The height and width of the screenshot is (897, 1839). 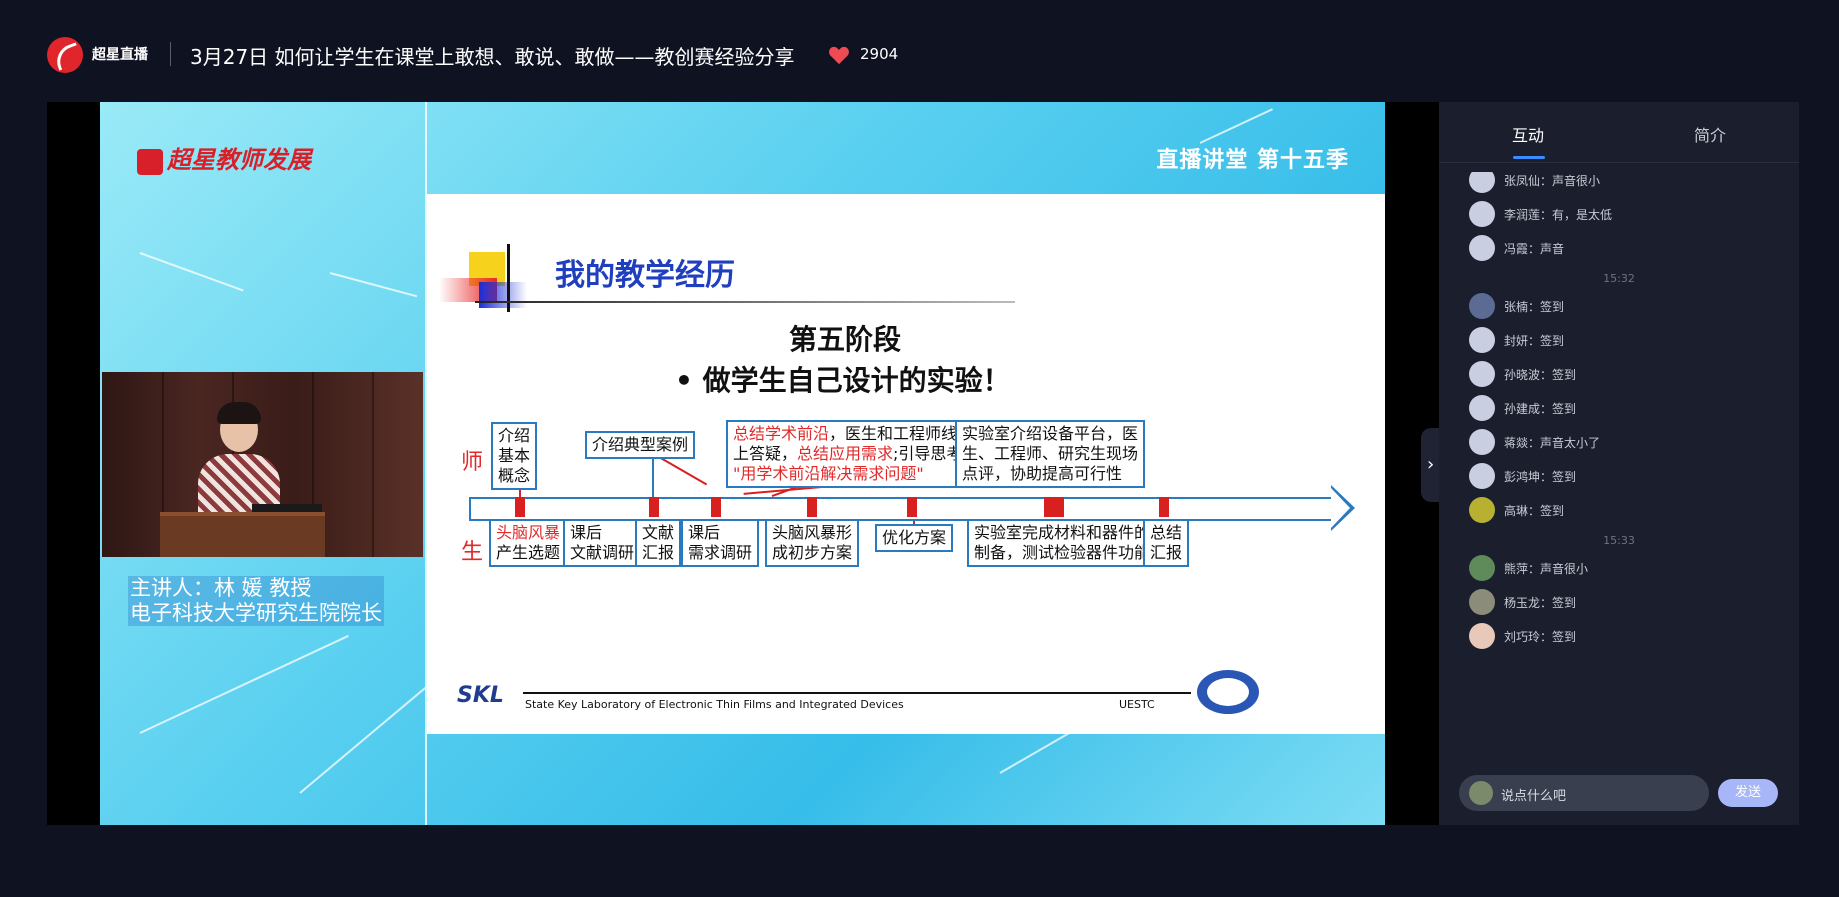 What do you see at coordinates (914, 538) in the screenshot?
I see `student-step-6: 优化方案` at bounding box center [914, 538].